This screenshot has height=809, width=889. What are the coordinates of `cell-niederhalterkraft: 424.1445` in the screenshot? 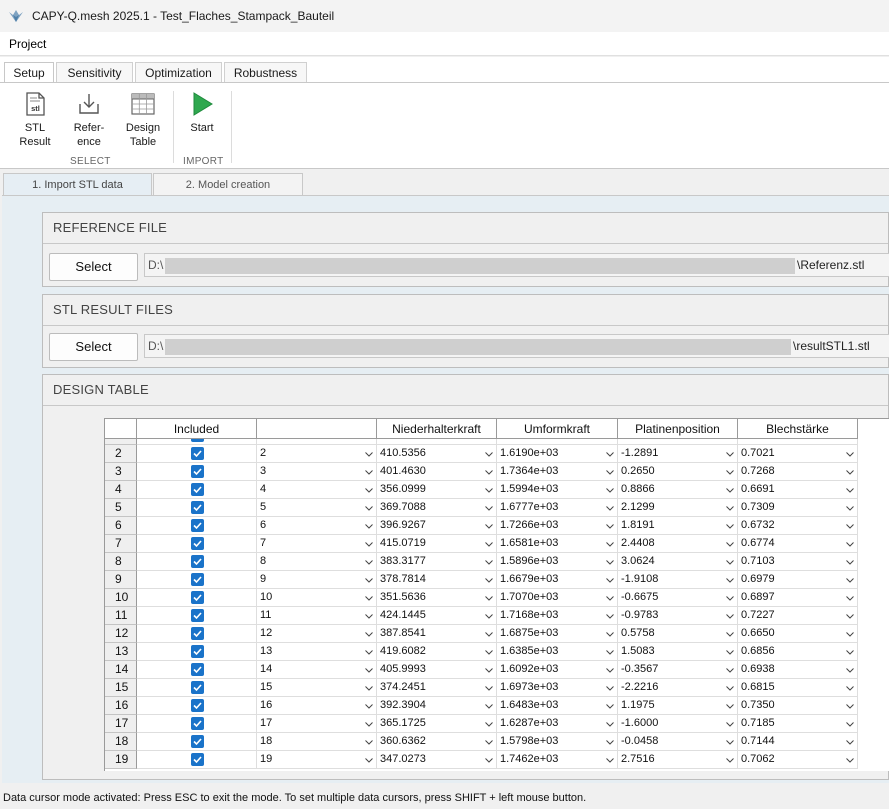 It's located at (437, 616).